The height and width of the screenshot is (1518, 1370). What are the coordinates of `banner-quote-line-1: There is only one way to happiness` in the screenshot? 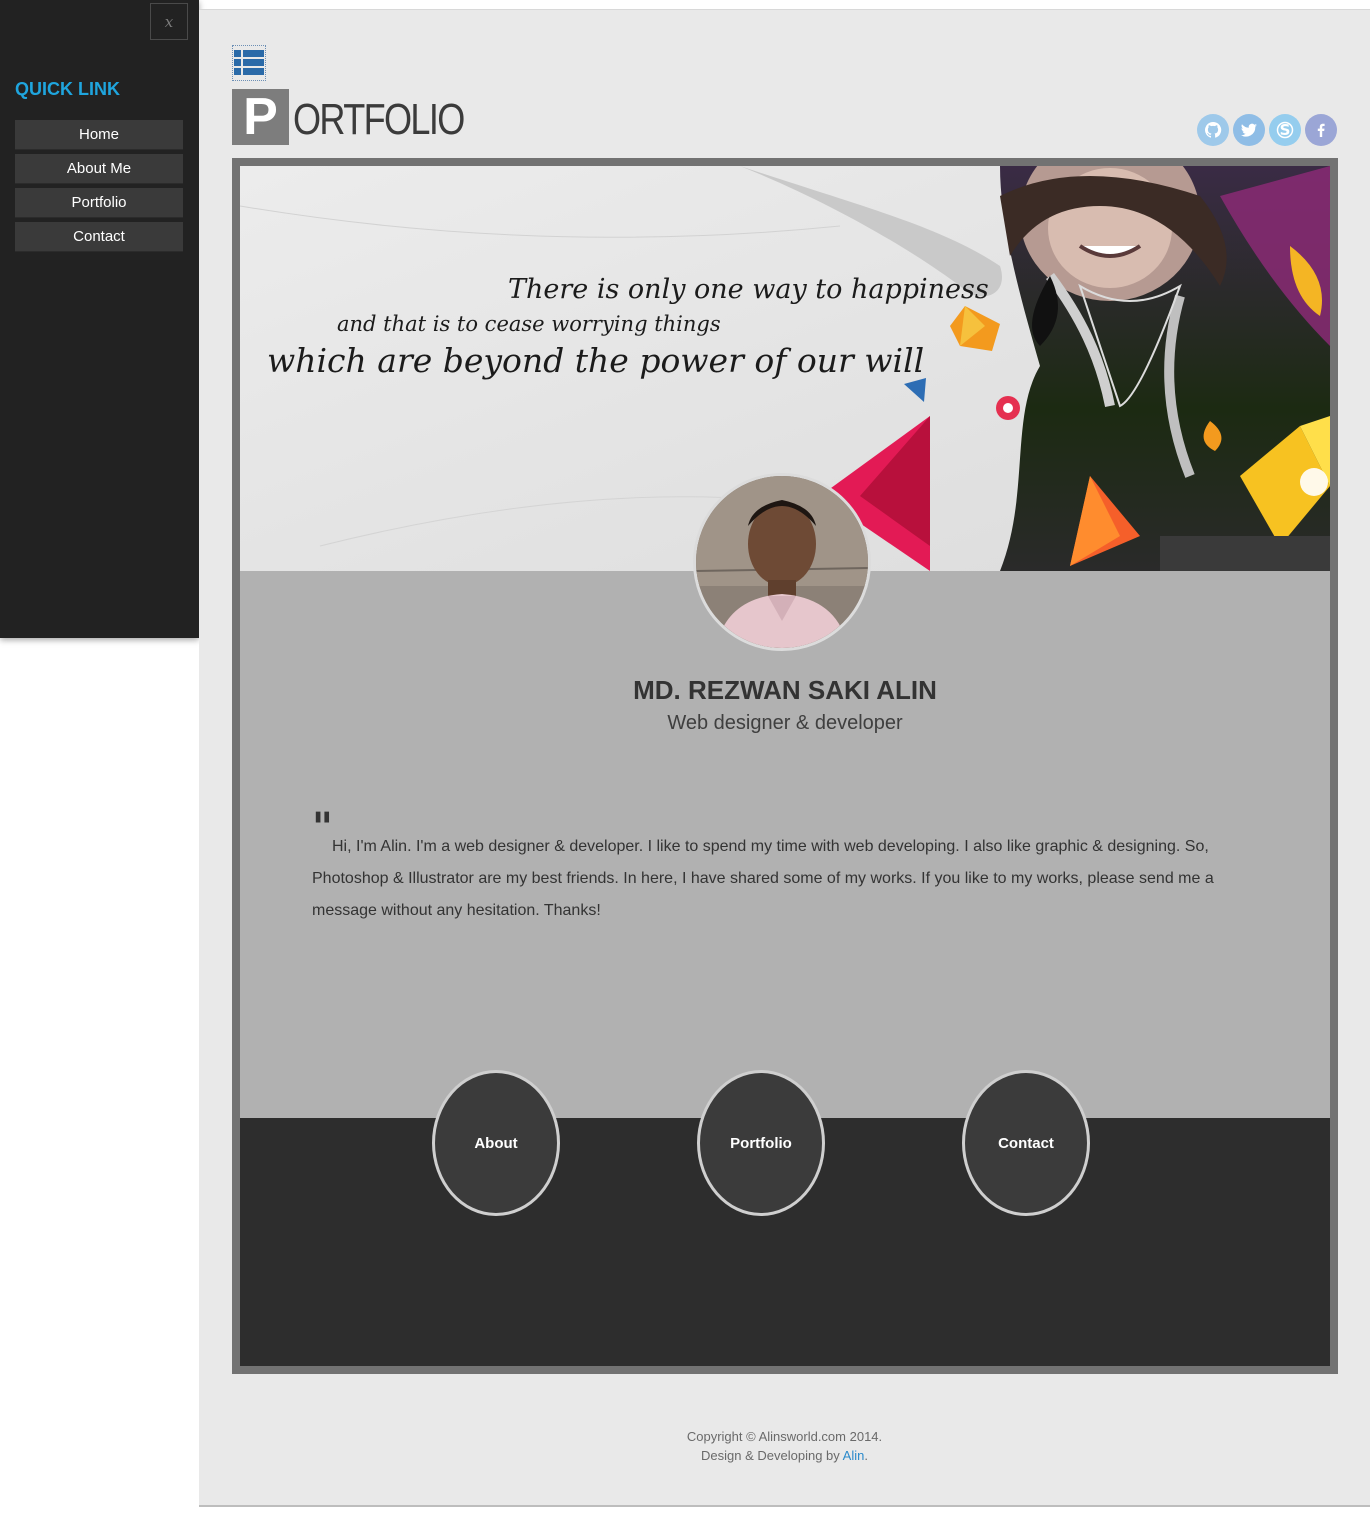 It's located at (748, 289).